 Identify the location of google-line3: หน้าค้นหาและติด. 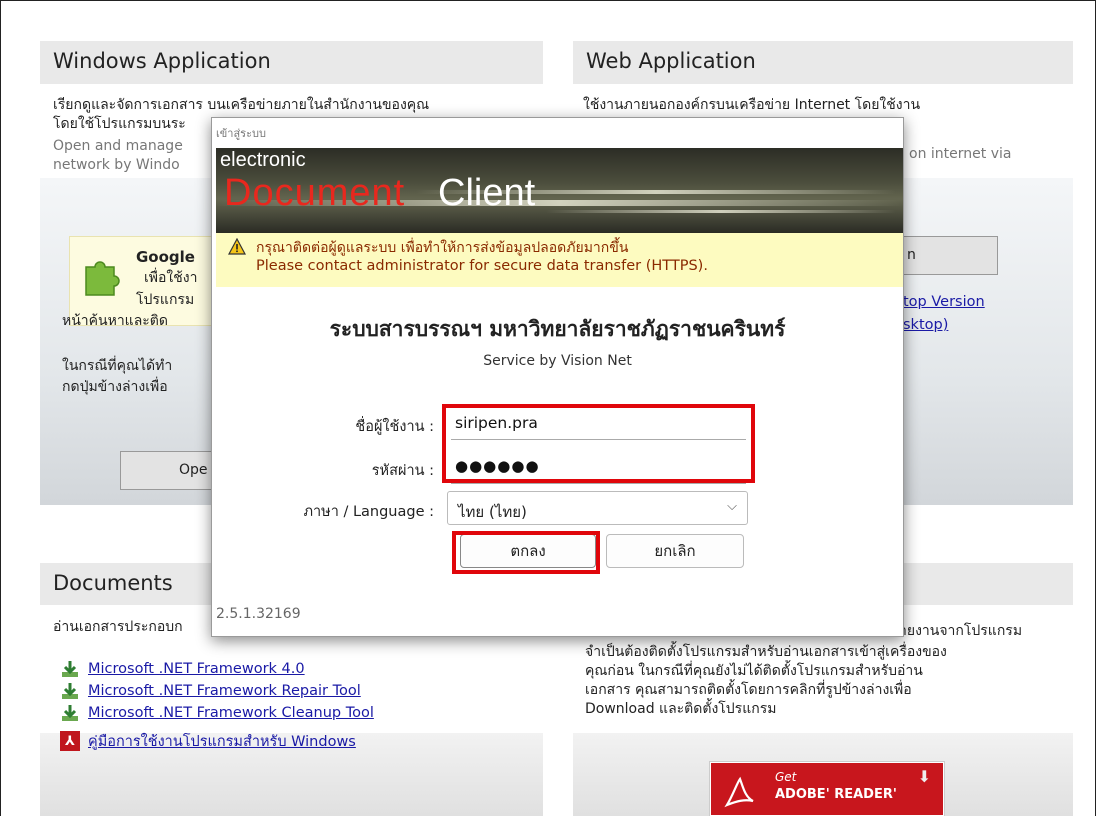
(115, 321).